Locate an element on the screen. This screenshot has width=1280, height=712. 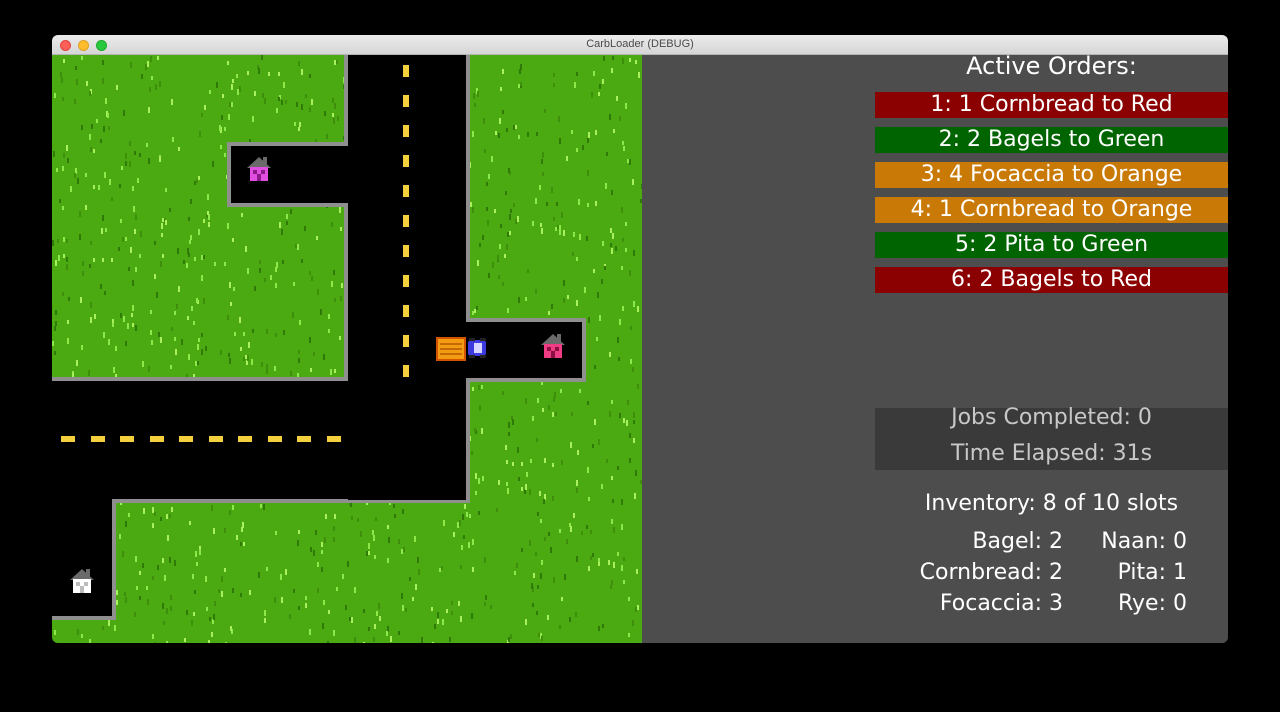
delivery-truck-icon is located at coordinates (463, 348).